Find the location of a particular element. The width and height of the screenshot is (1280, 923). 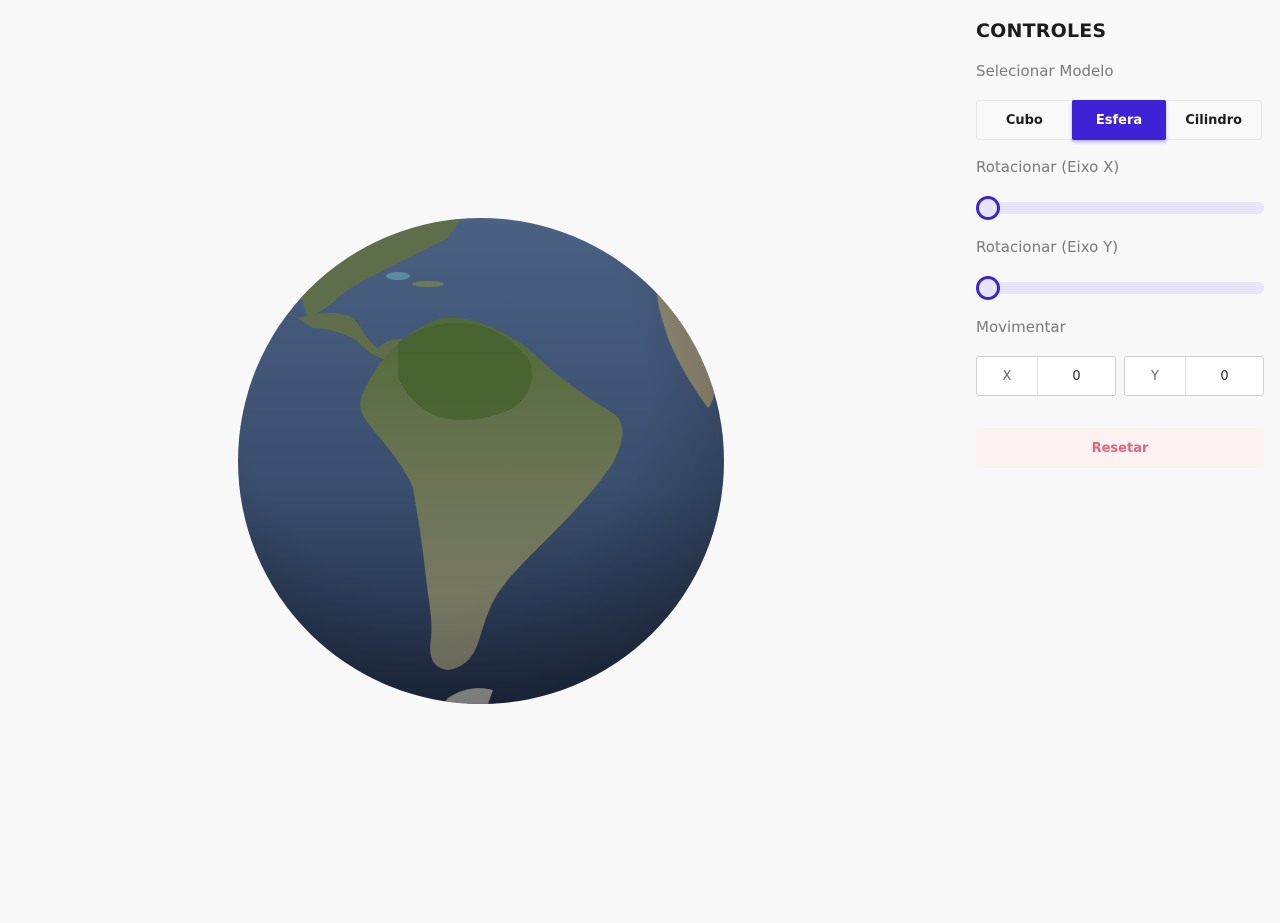

move-x-input: X 0 is located at coordinates (1046, 376).